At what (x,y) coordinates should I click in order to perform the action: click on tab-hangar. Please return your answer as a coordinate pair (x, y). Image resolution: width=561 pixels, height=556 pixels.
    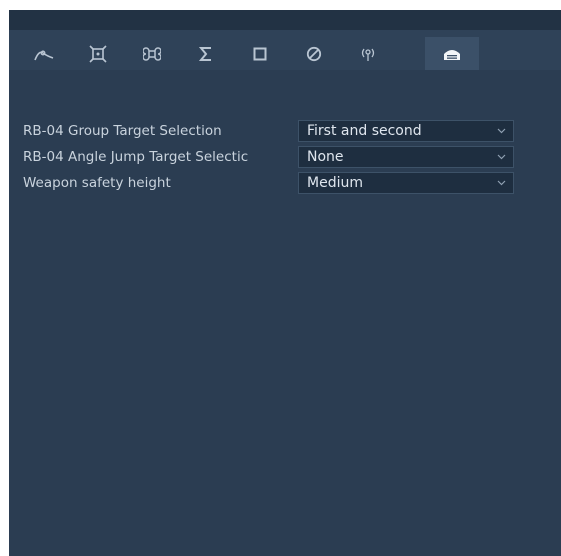
    Looking at the image, I should click on (452, 53).